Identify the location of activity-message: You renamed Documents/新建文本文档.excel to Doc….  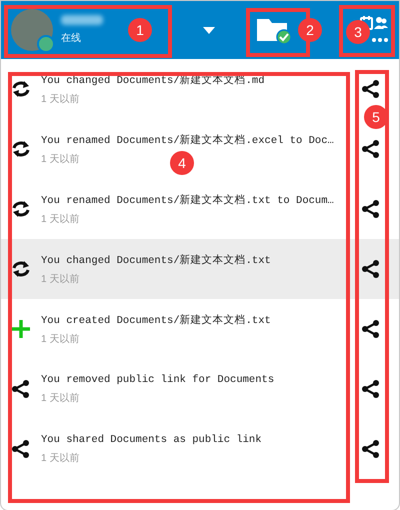
(201, 139).